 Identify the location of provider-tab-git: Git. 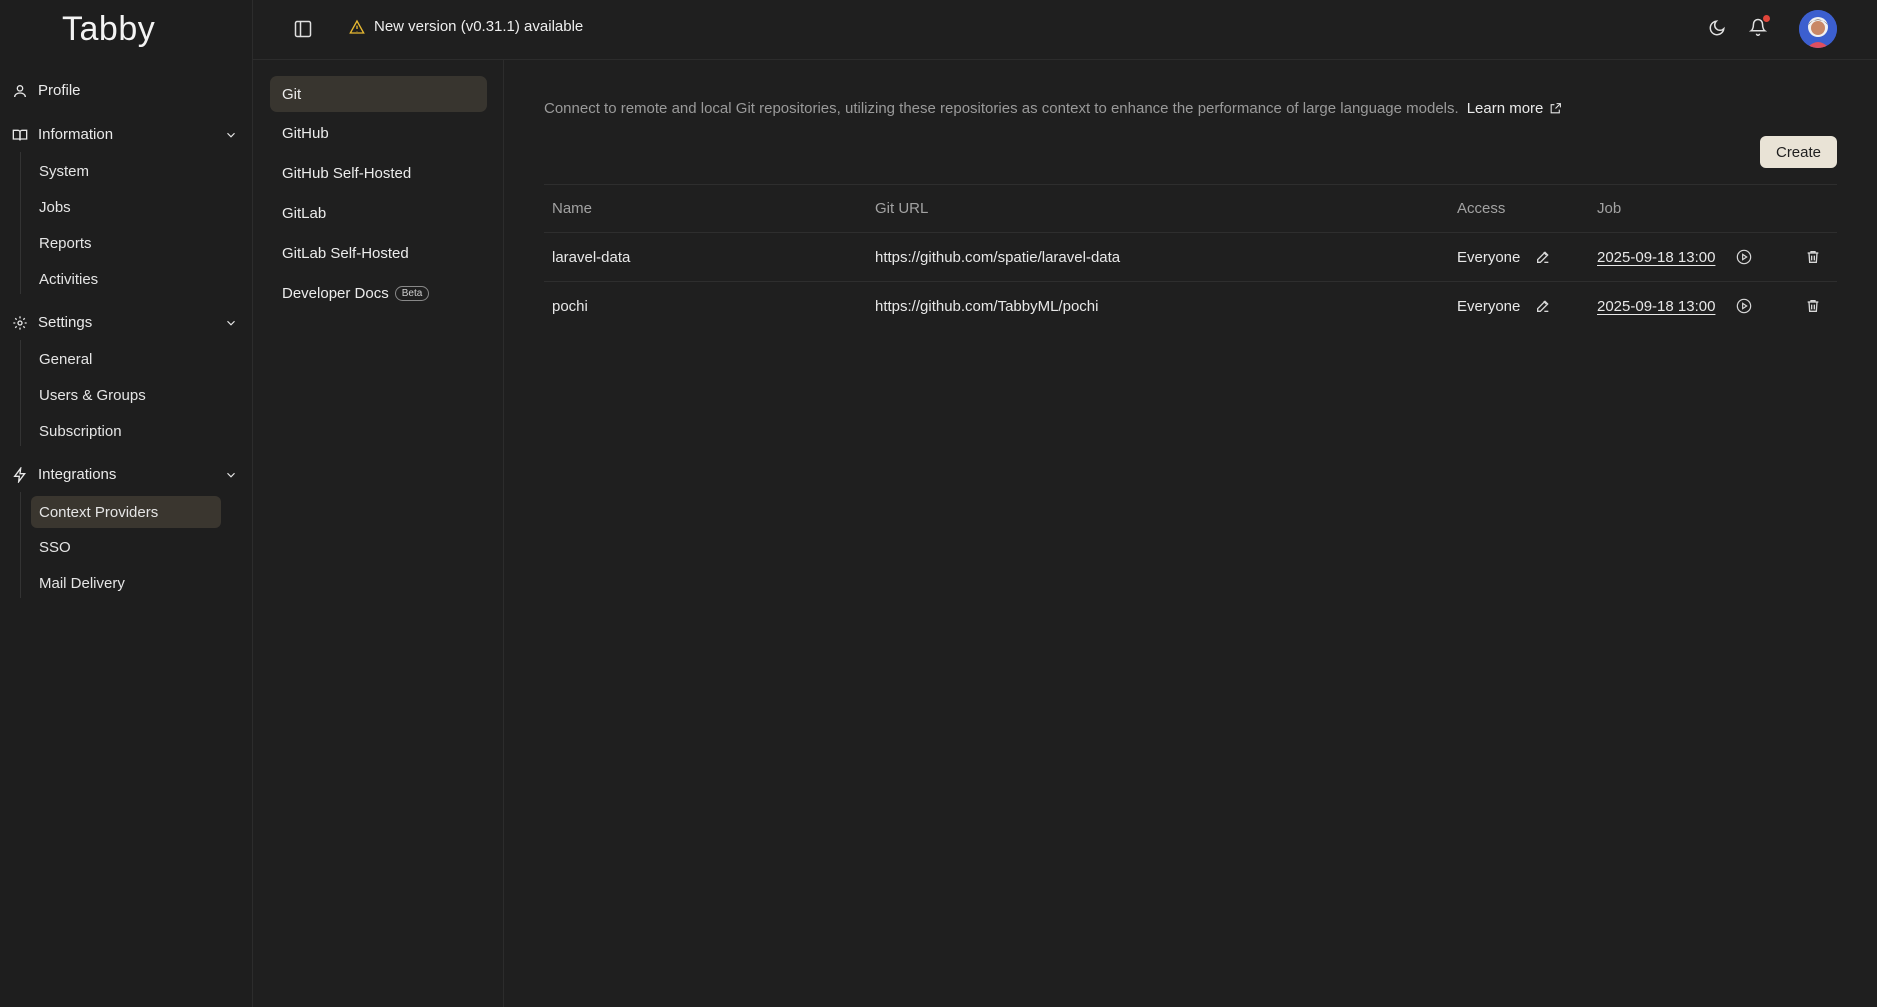
(378, 94).